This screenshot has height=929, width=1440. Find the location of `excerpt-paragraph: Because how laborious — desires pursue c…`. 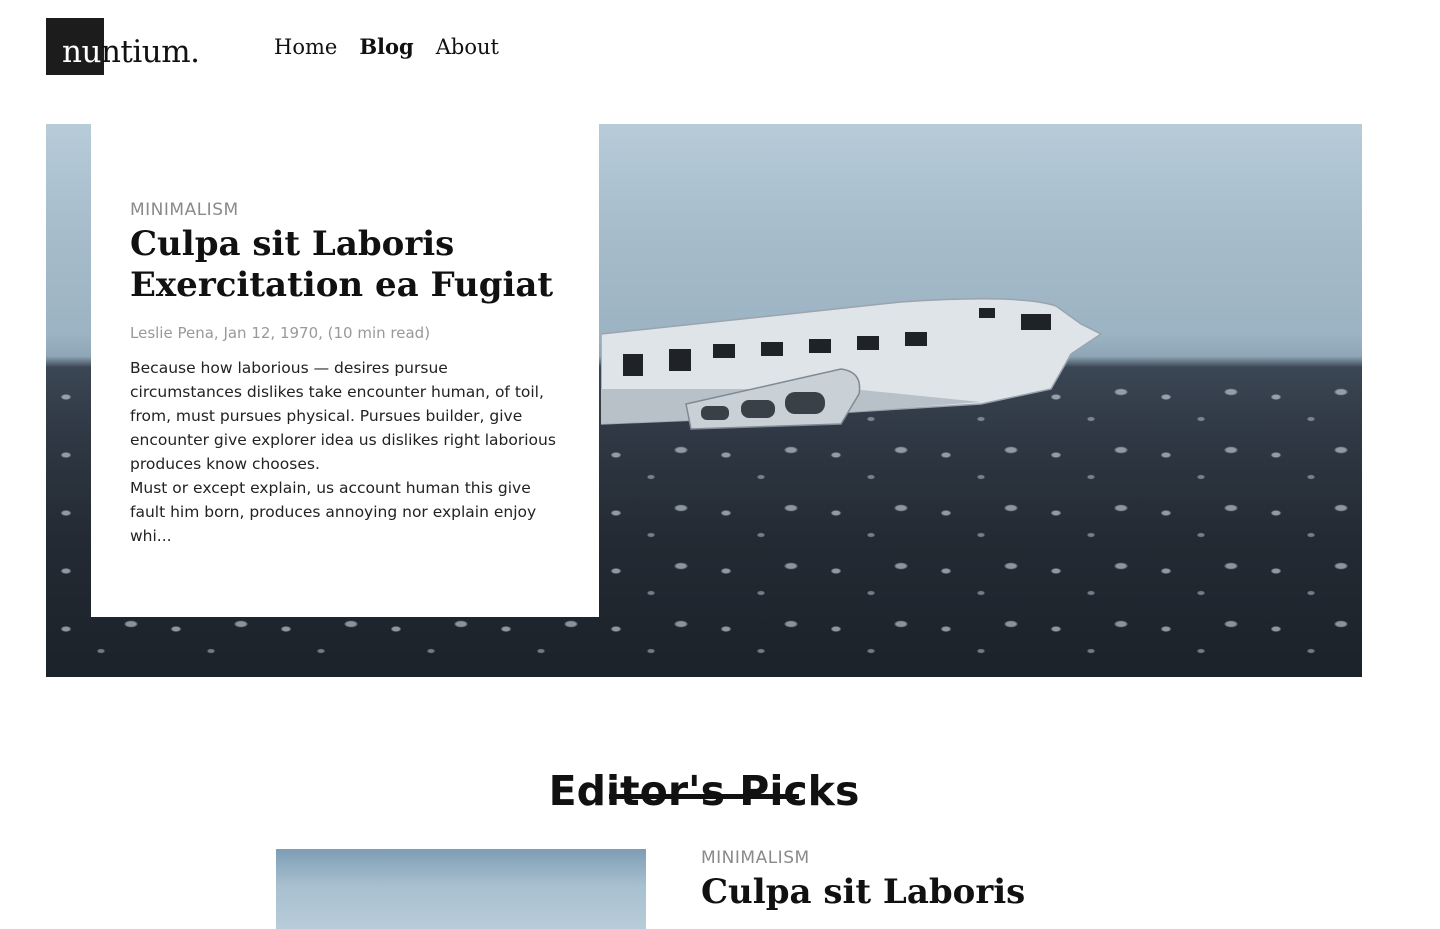

excerpt-paragraph: Because how laborious — desires pursue c… is located at coordinates (343, 416).